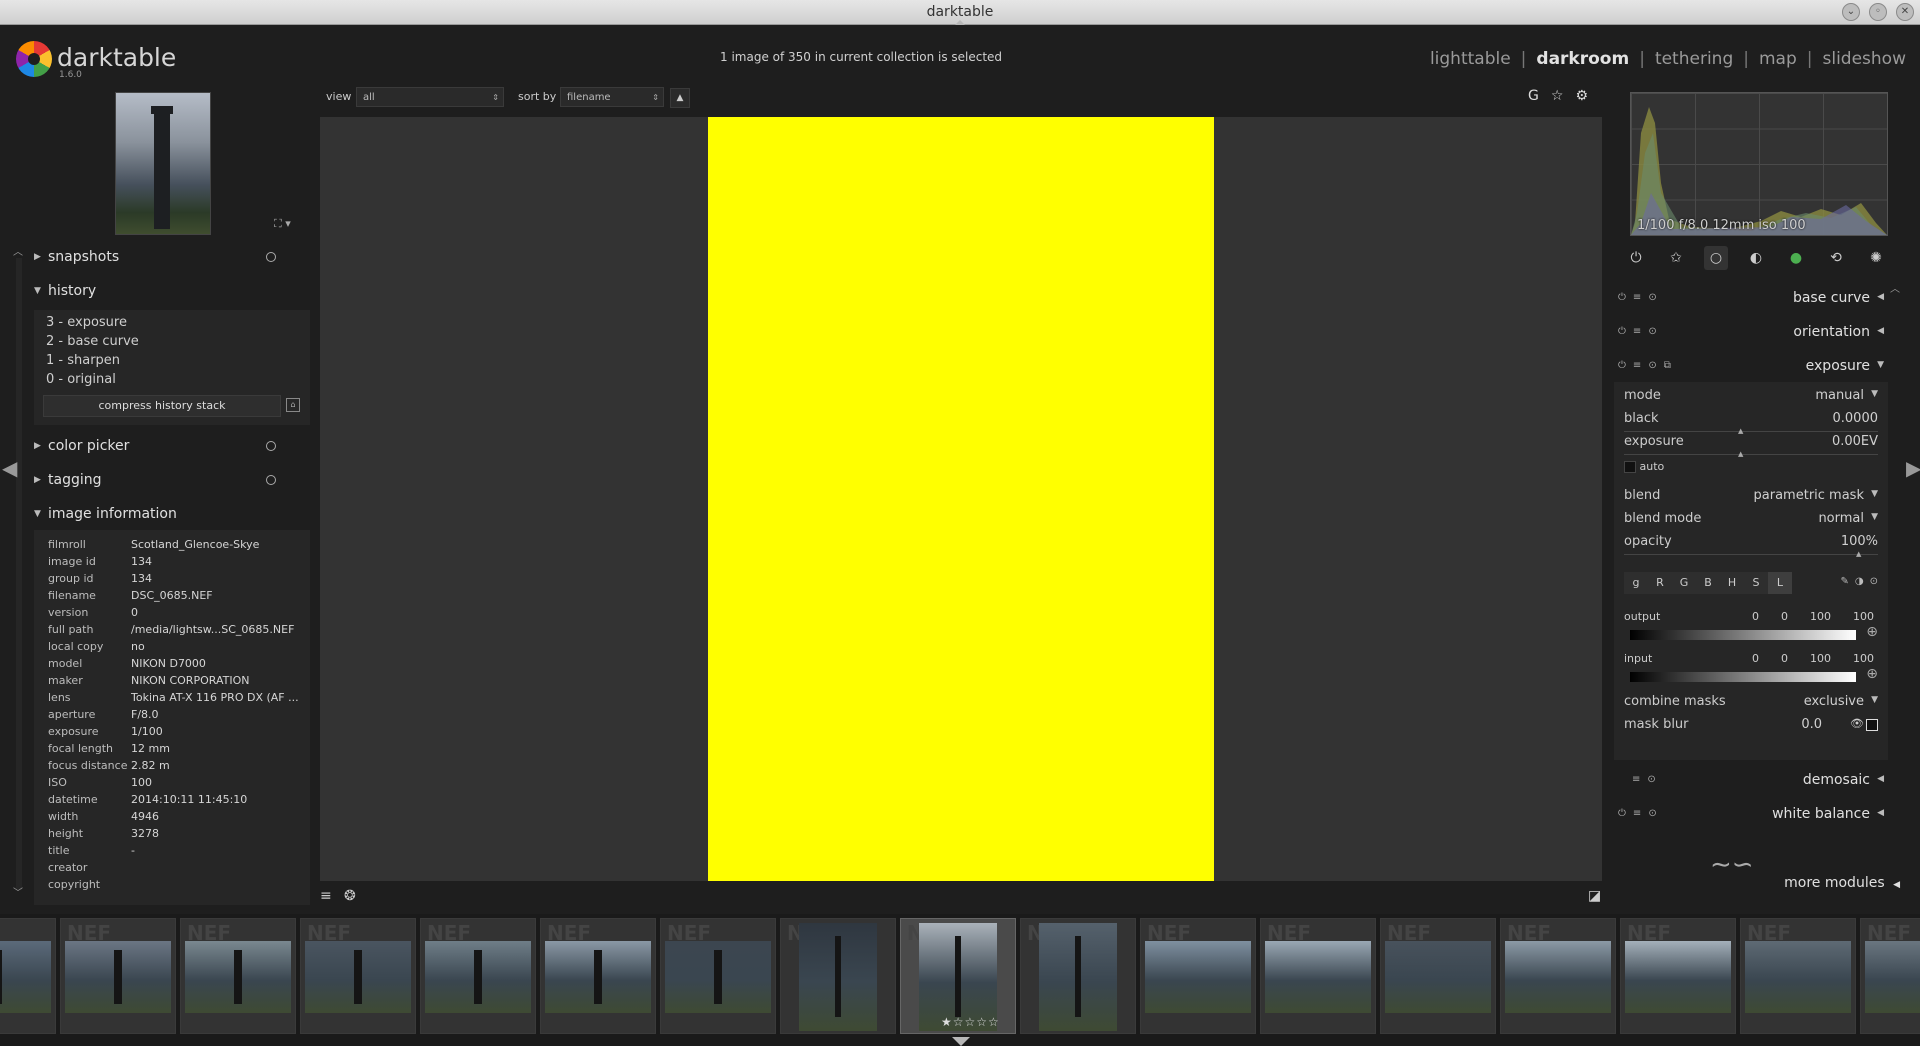 The height and width of the screenshot is (1046, 1920). What do you see at coordinates (81, 379) in the screenshot?
I see `history-item: 0 - original` at bounding box center [81, 379].